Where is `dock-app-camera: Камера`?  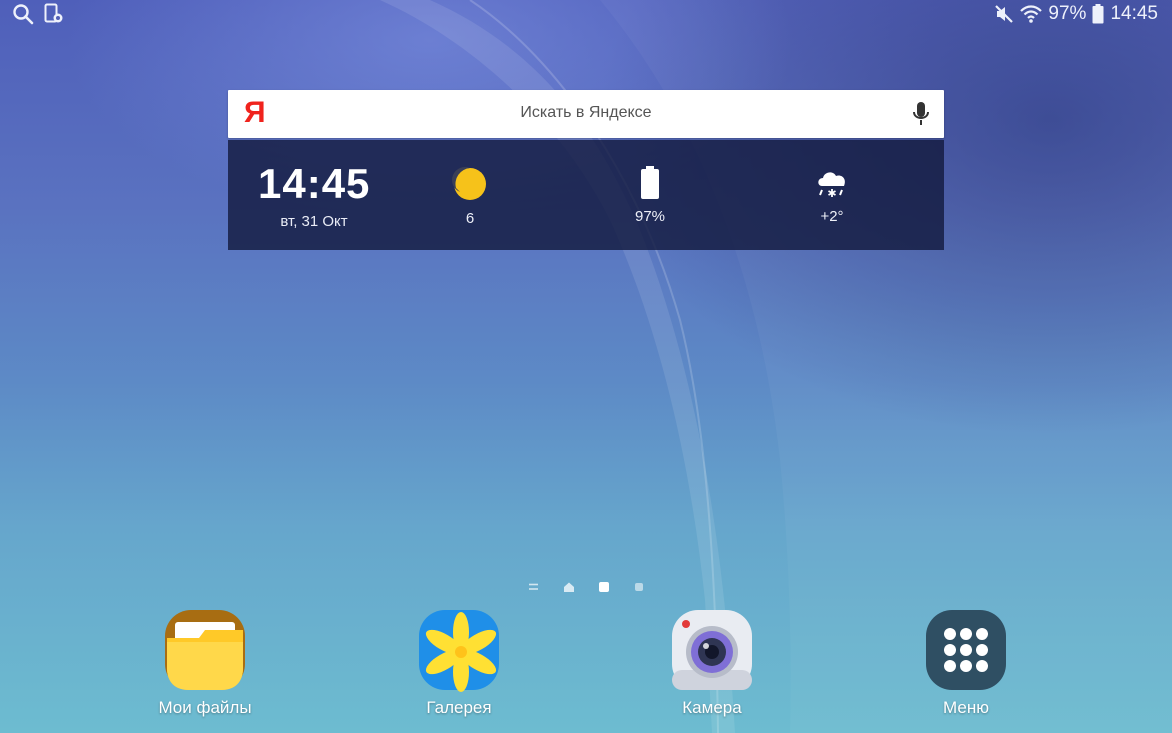
dock-app-camera: Камера is located at coordinates (712, 663).